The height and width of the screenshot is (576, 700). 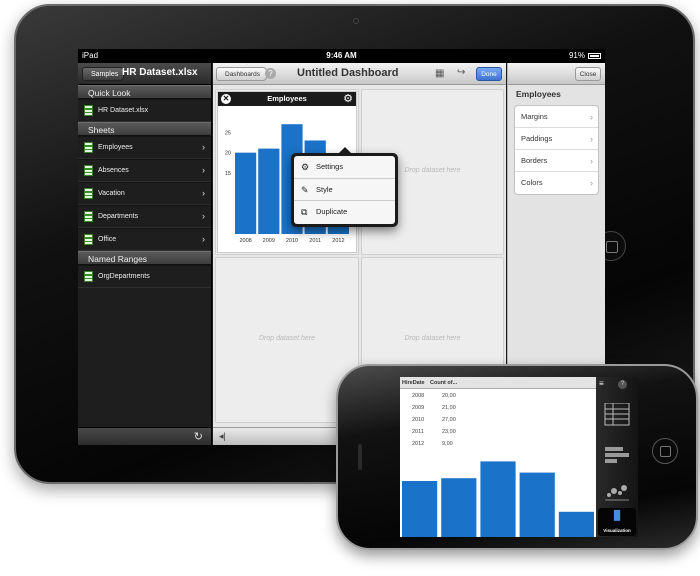 I want to click on x-tick-label: 2010, so click(x=292, y=241).